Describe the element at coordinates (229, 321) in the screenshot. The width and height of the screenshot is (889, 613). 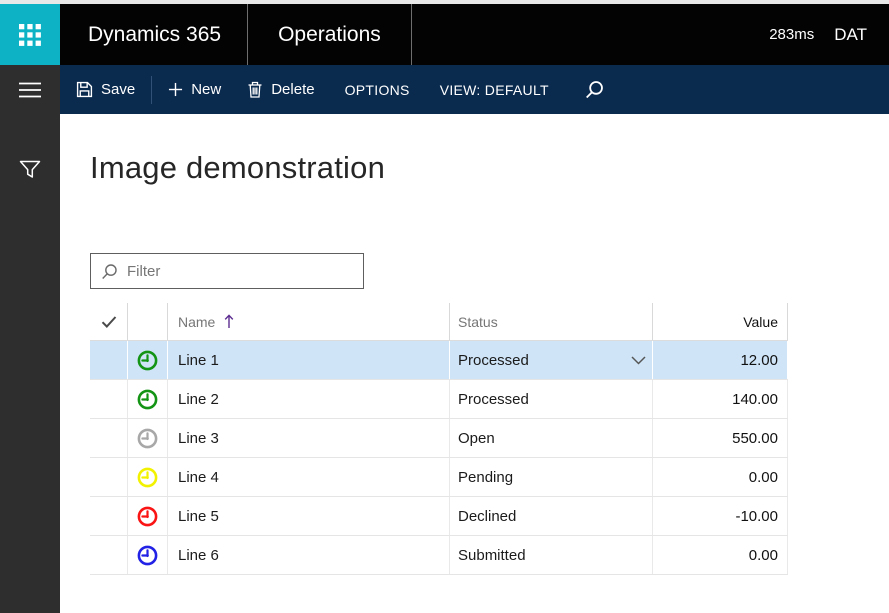
I see `sort-ascending-icon` at that location.